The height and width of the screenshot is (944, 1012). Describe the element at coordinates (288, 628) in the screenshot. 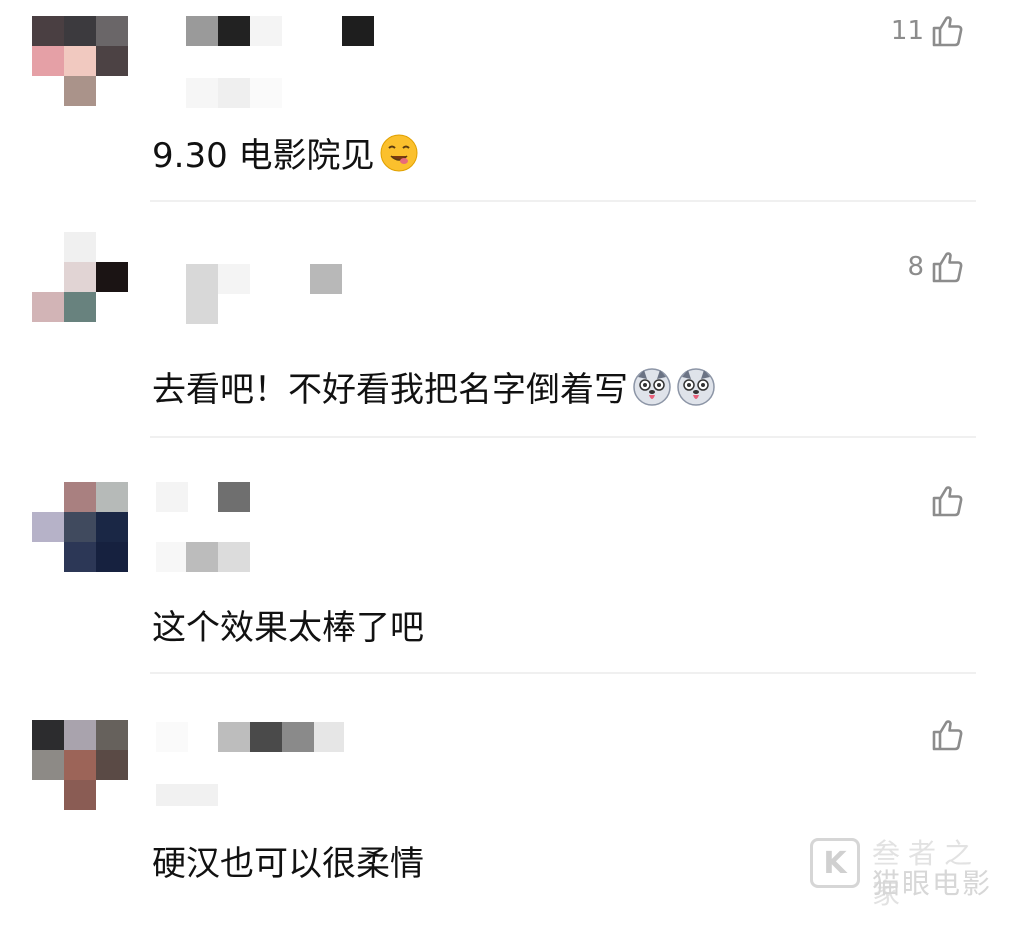

I see `comment-text: 这个效果太棒了吧` at that location.